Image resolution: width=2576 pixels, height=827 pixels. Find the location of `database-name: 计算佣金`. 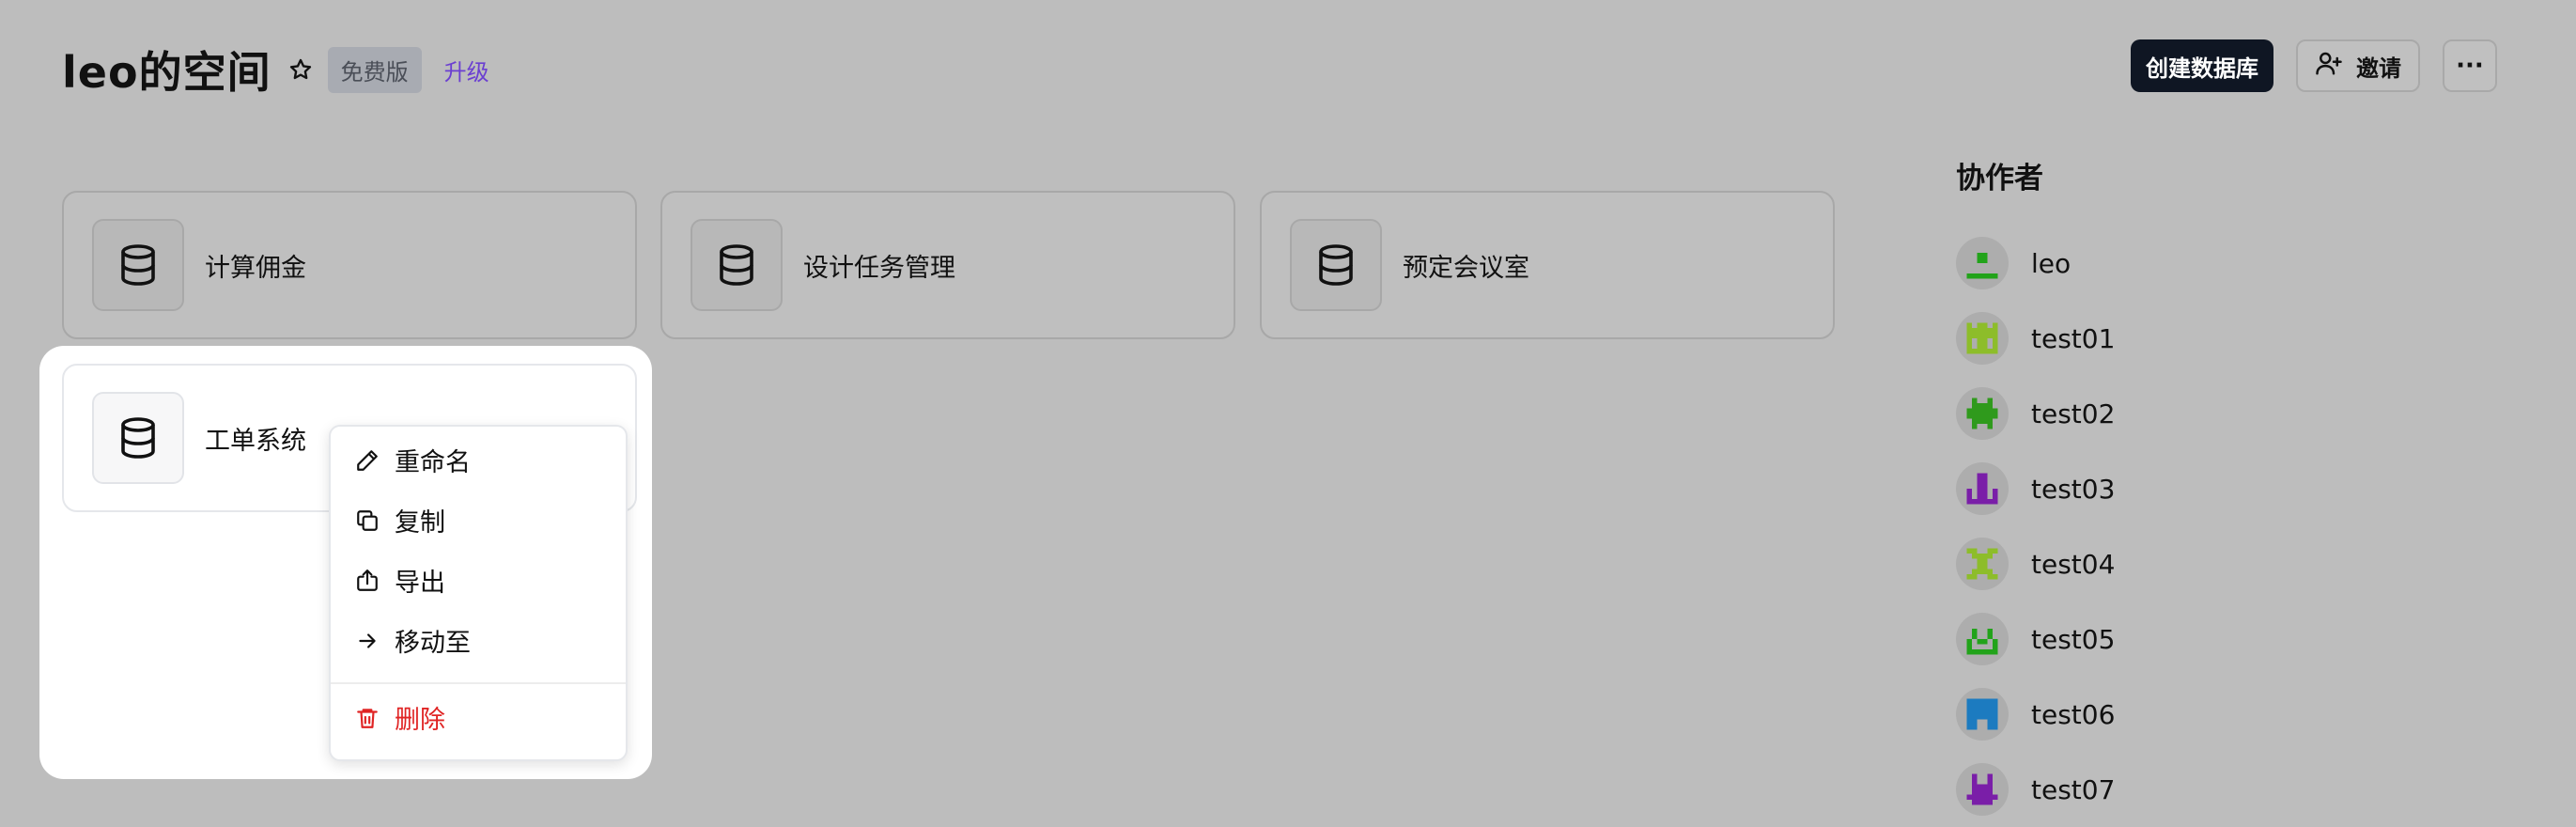

database-name: 计算佣金 is located at coordinates (256, 268).